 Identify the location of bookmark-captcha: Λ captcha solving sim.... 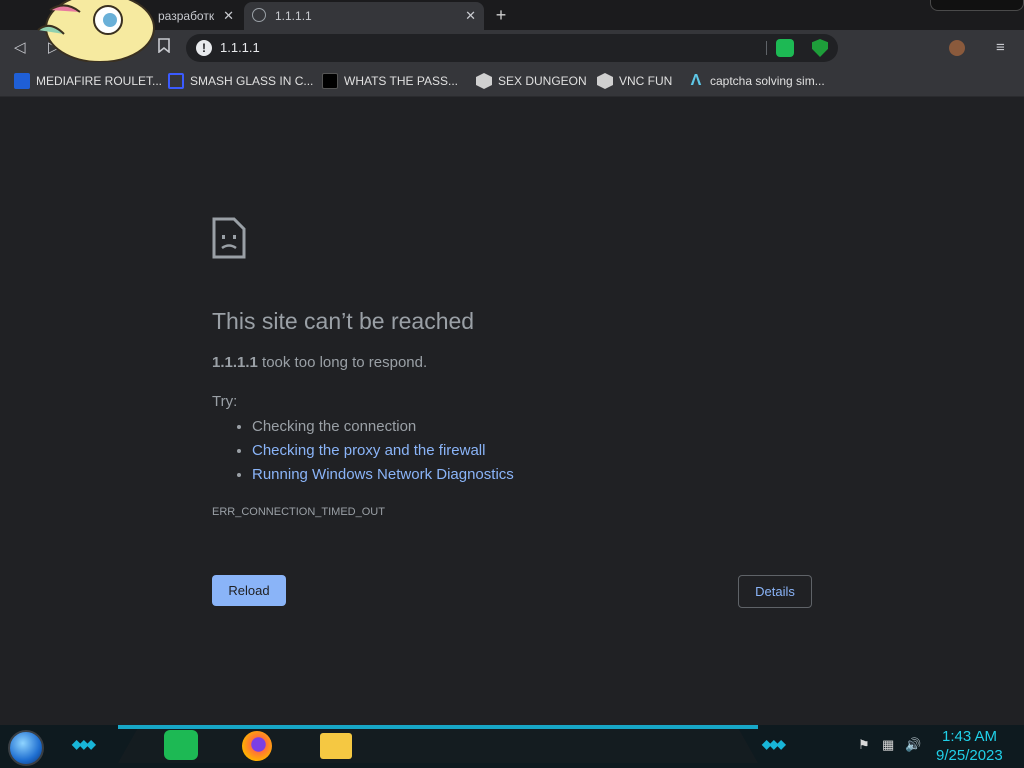
(756, 81).